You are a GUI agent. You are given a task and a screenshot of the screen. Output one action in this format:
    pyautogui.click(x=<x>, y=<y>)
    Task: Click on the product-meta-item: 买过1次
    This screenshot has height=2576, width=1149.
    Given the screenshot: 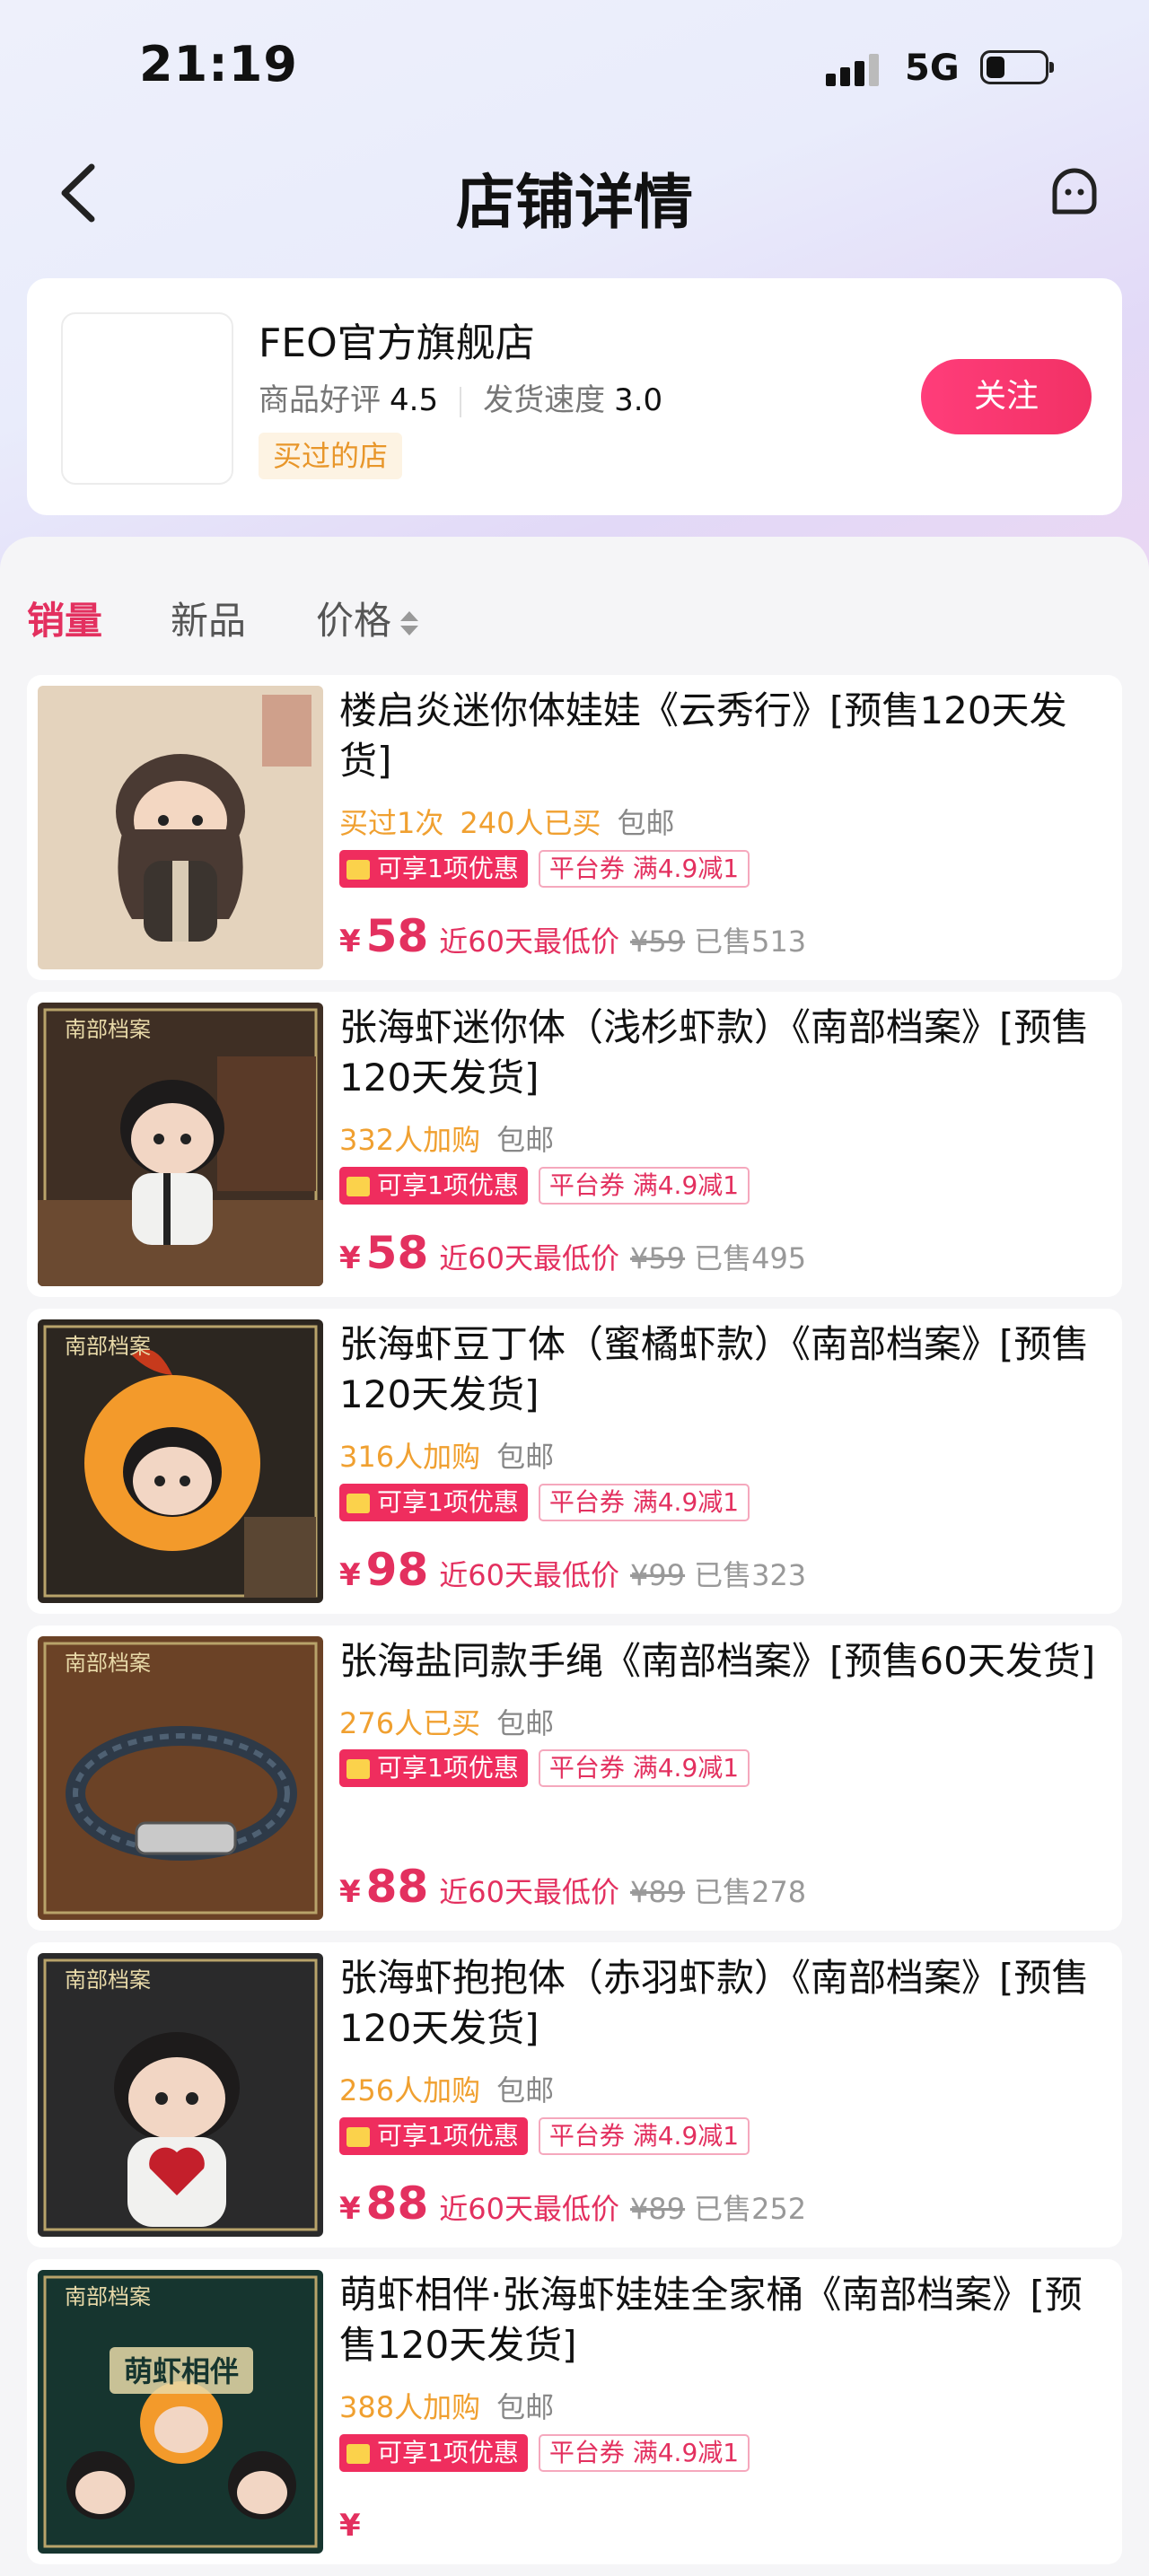 What is the action you would take?
    pyautogui.click(x=391, y=823)
    